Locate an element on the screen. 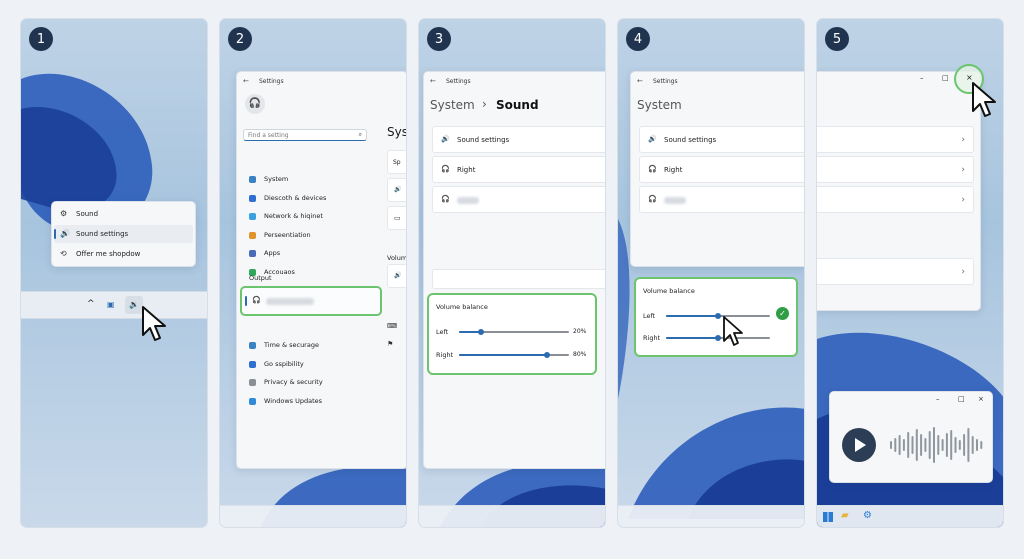 Image resolution: width=1024 pixels, height=559 pixels. card-label: Right is located at coordinates (466, 170).